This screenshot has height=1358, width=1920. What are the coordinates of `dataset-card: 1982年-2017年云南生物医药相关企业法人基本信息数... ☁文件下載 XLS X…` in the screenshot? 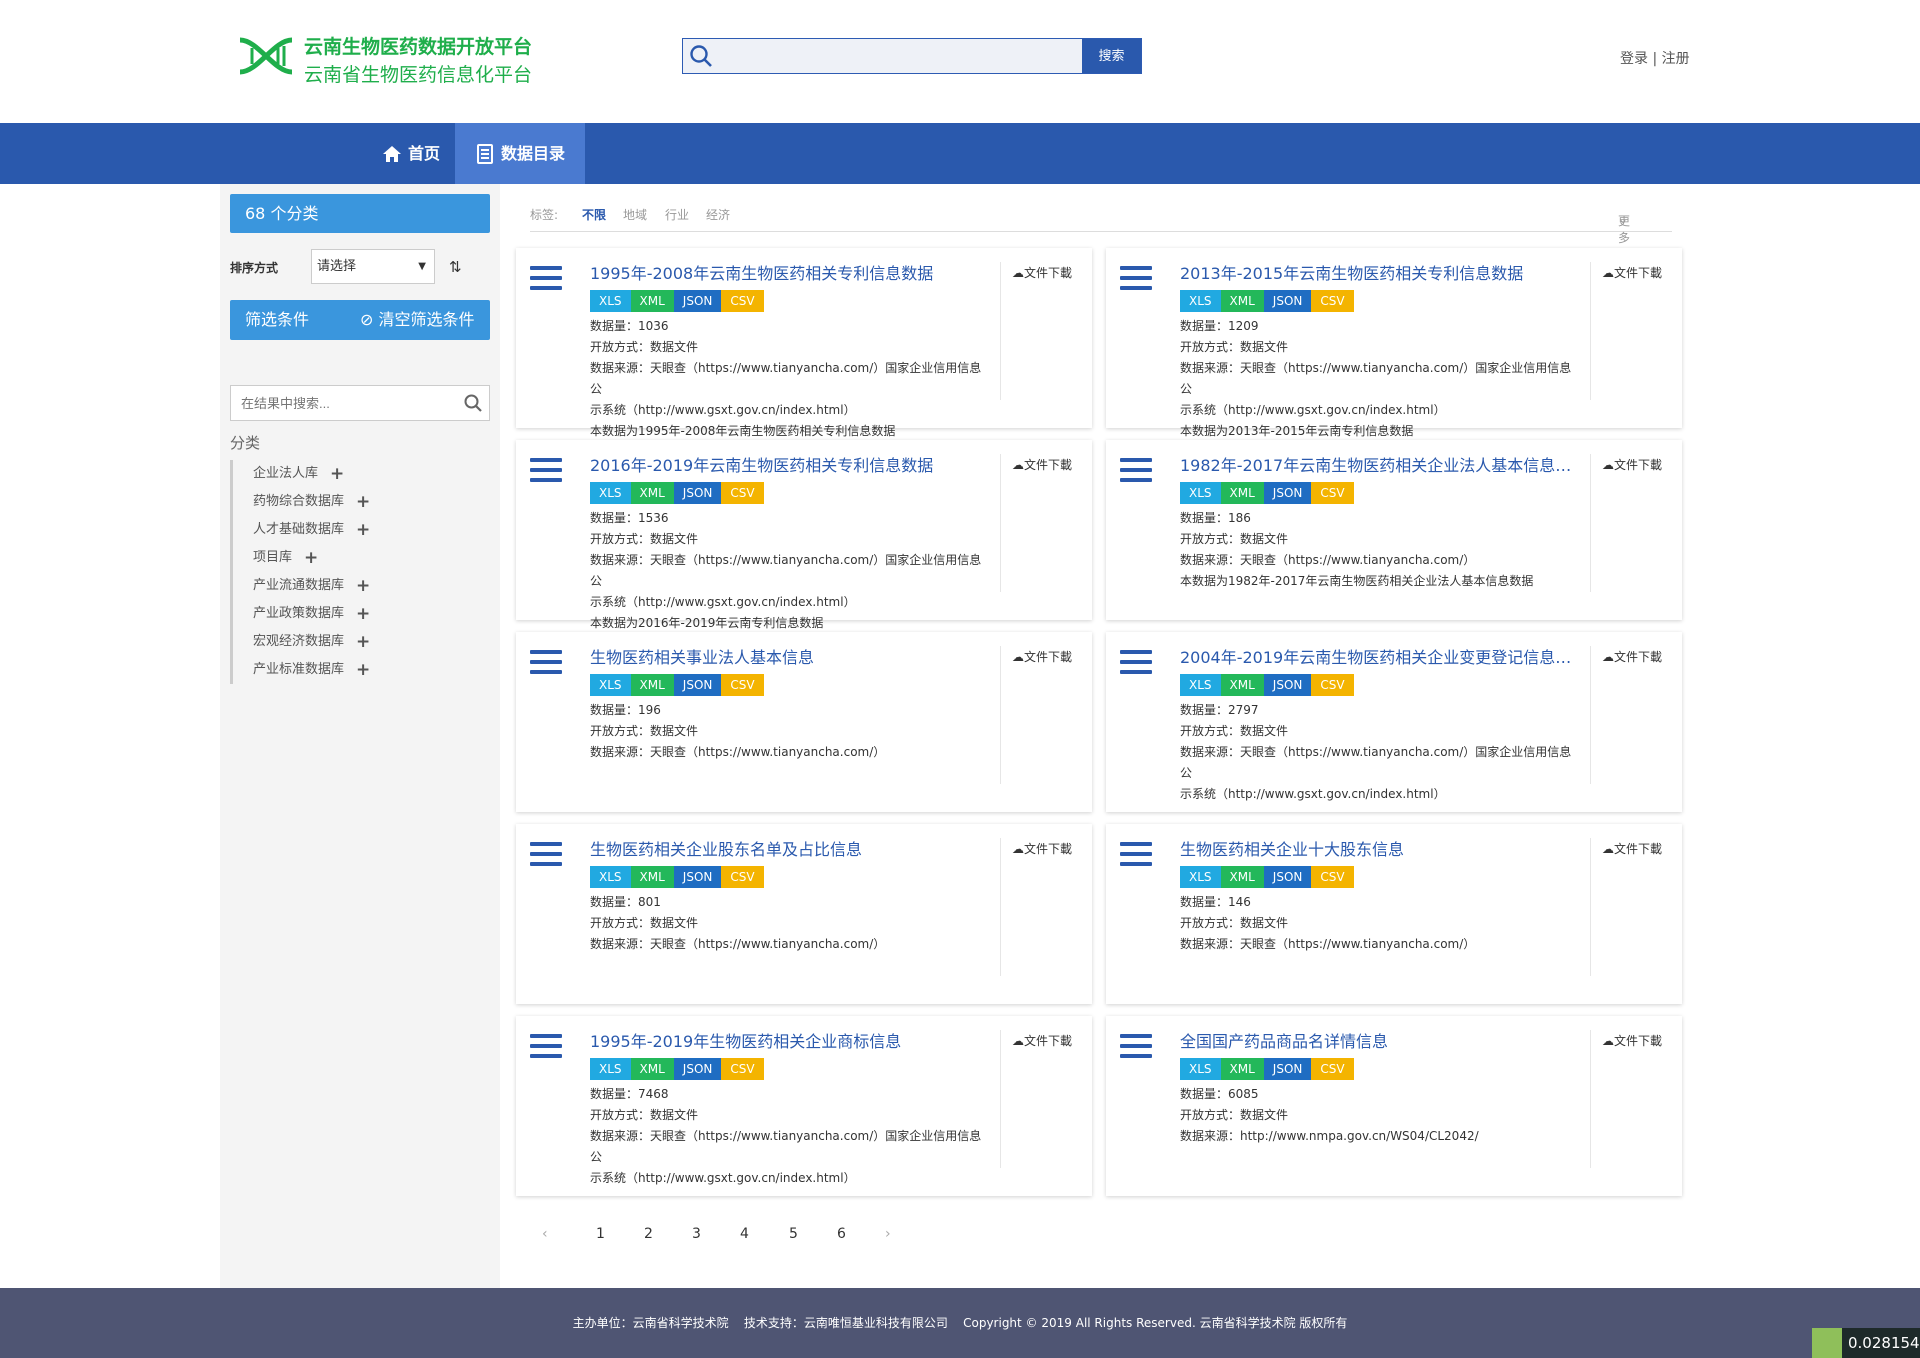 It's located at (1394, 530).